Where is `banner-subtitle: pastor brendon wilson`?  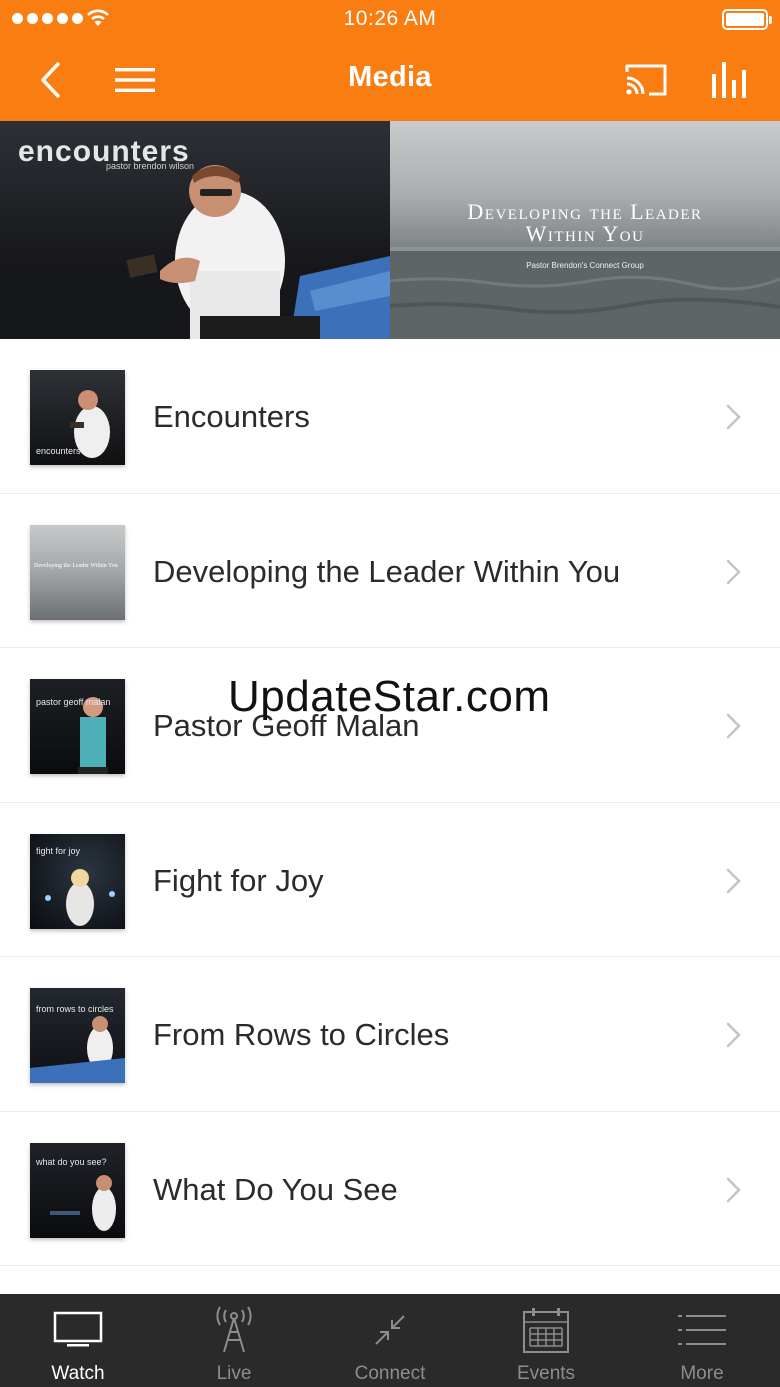 banner-subtitle: pastor brendon wilson is located at coordinates (150, 166).